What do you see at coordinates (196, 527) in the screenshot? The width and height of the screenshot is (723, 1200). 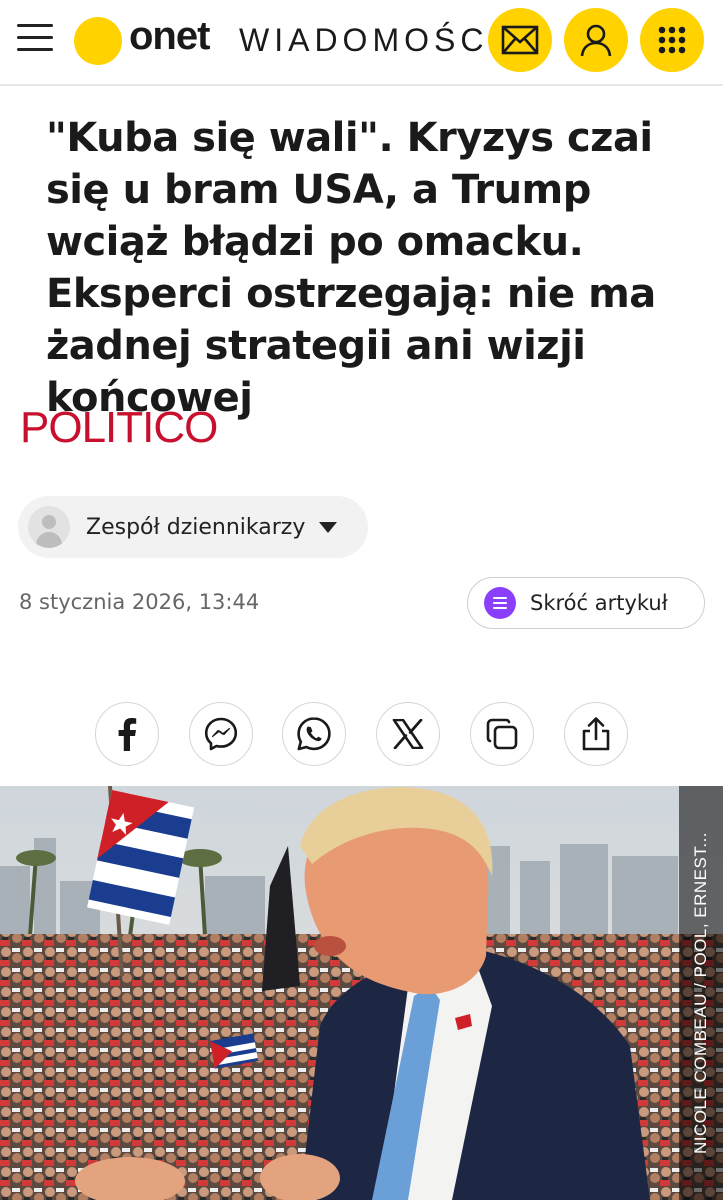 I see `author-name: Zespół dziennikarzy` at bounding box center [196, 527].